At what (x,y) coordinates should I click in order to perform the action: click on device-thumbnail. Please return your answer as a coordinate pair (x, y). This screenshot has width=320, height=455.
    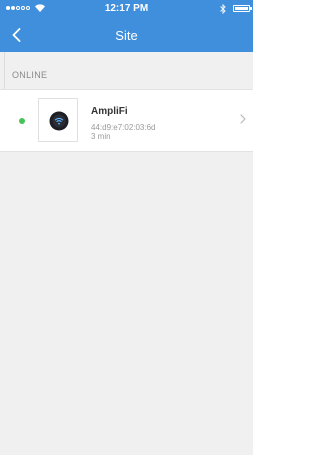
    Looking at the image, I should click on (58, 120).